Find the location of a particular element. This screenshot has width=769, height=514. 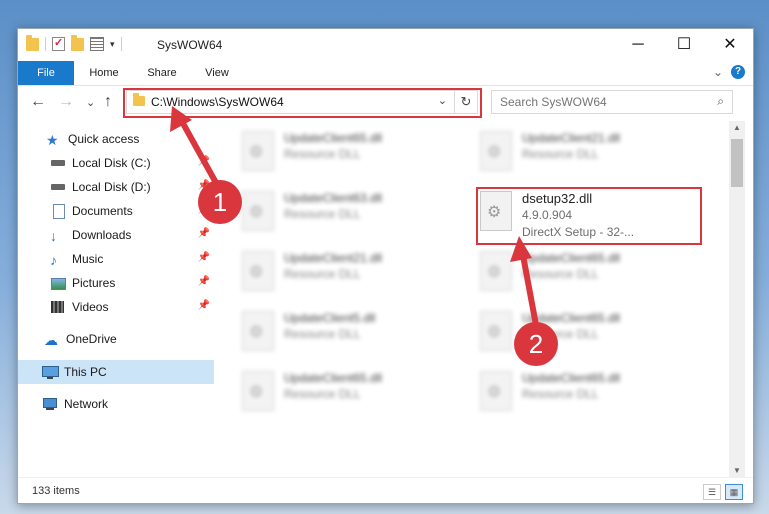

sidebar-item-local-disk-c: Local Disk (C:) 📌 is located at coordinates (116, 163).